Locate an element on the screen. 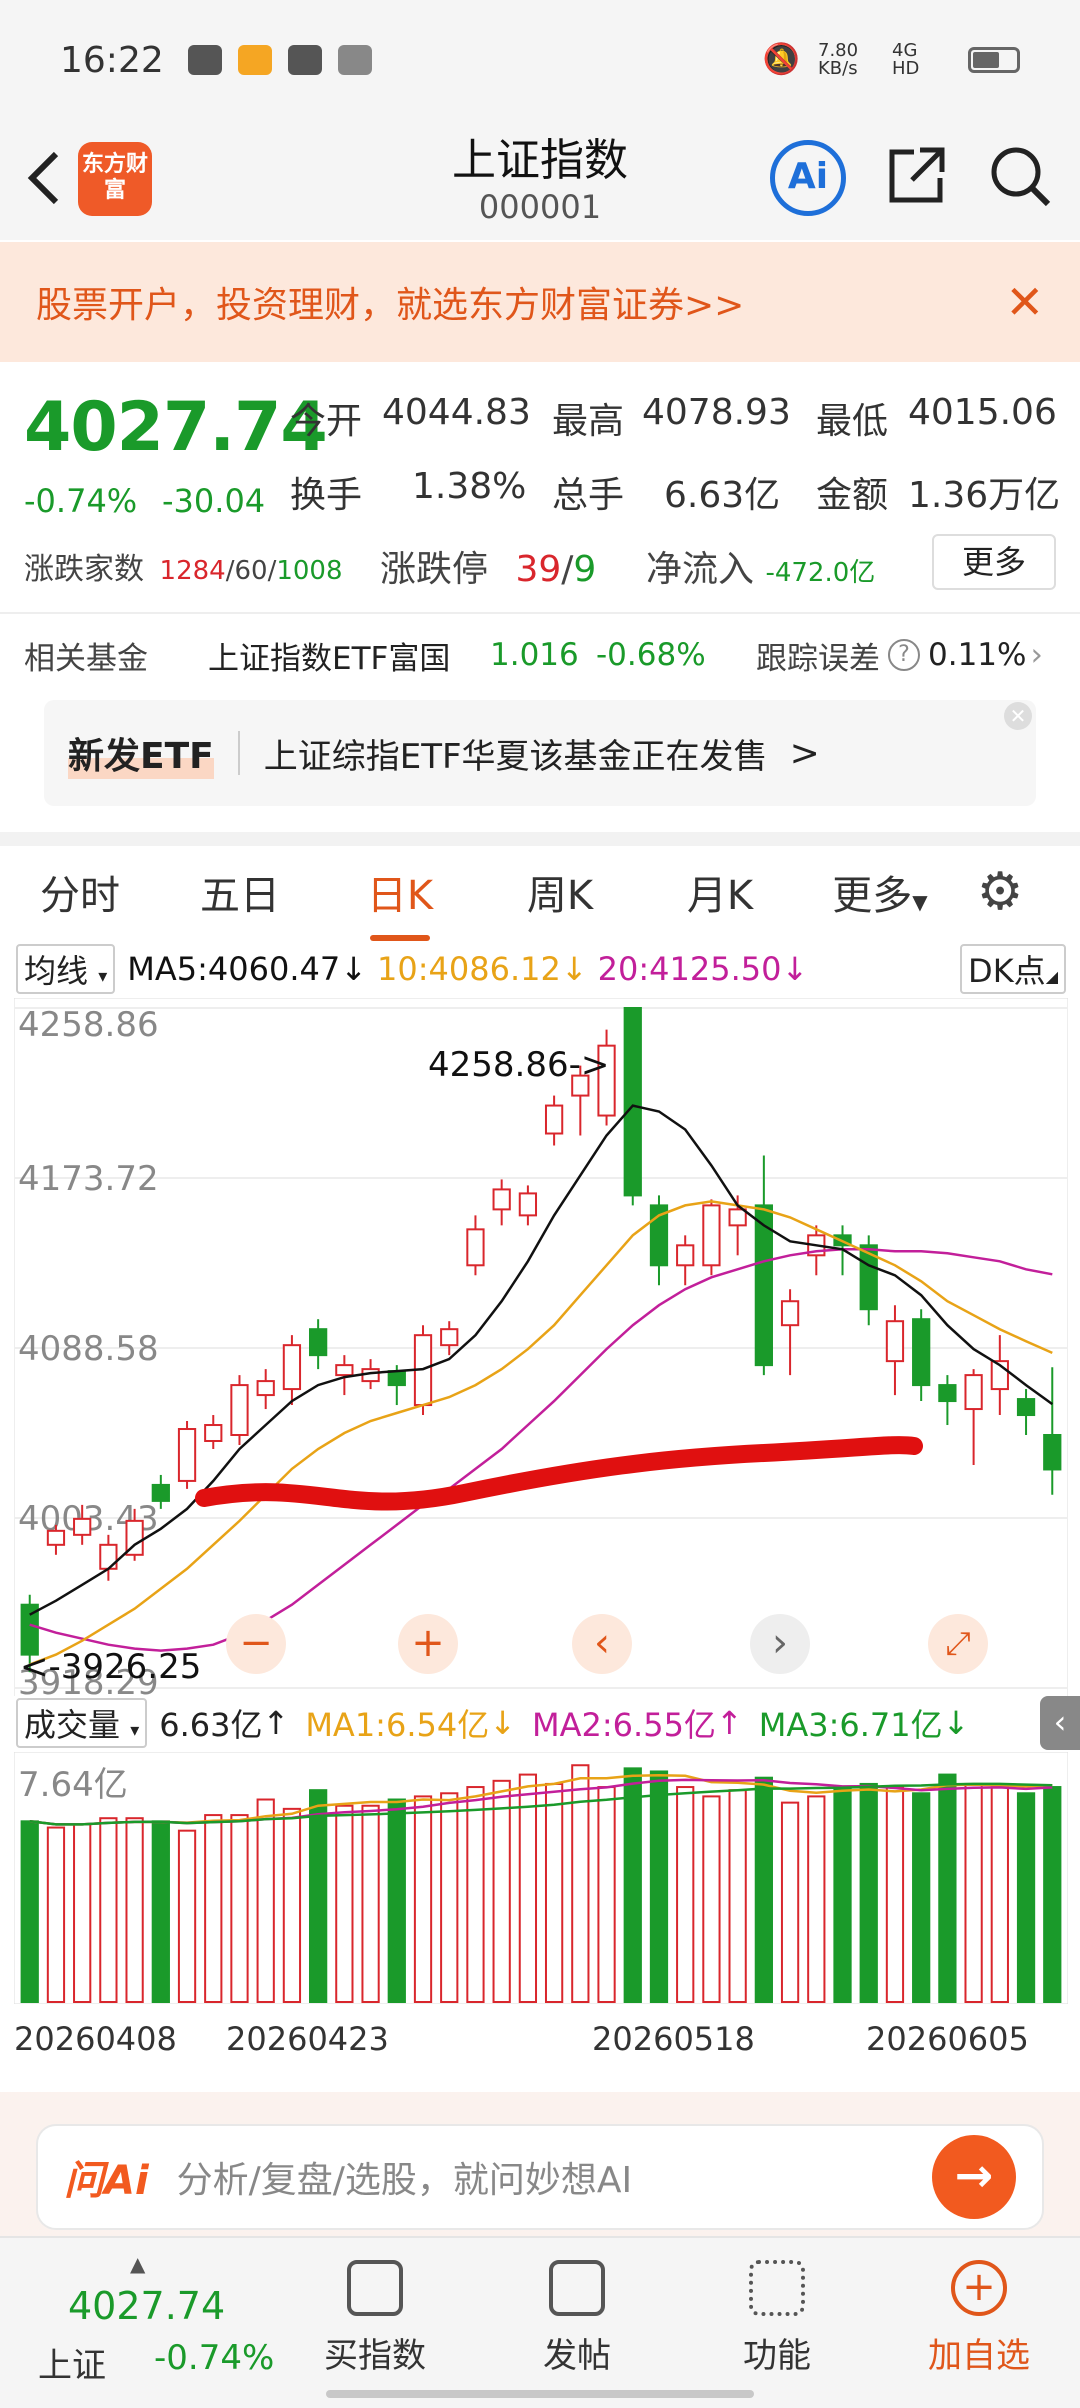  etf-text: 上证综指ETF华夏该基金正在发售 is located at coordinates (515, 756).